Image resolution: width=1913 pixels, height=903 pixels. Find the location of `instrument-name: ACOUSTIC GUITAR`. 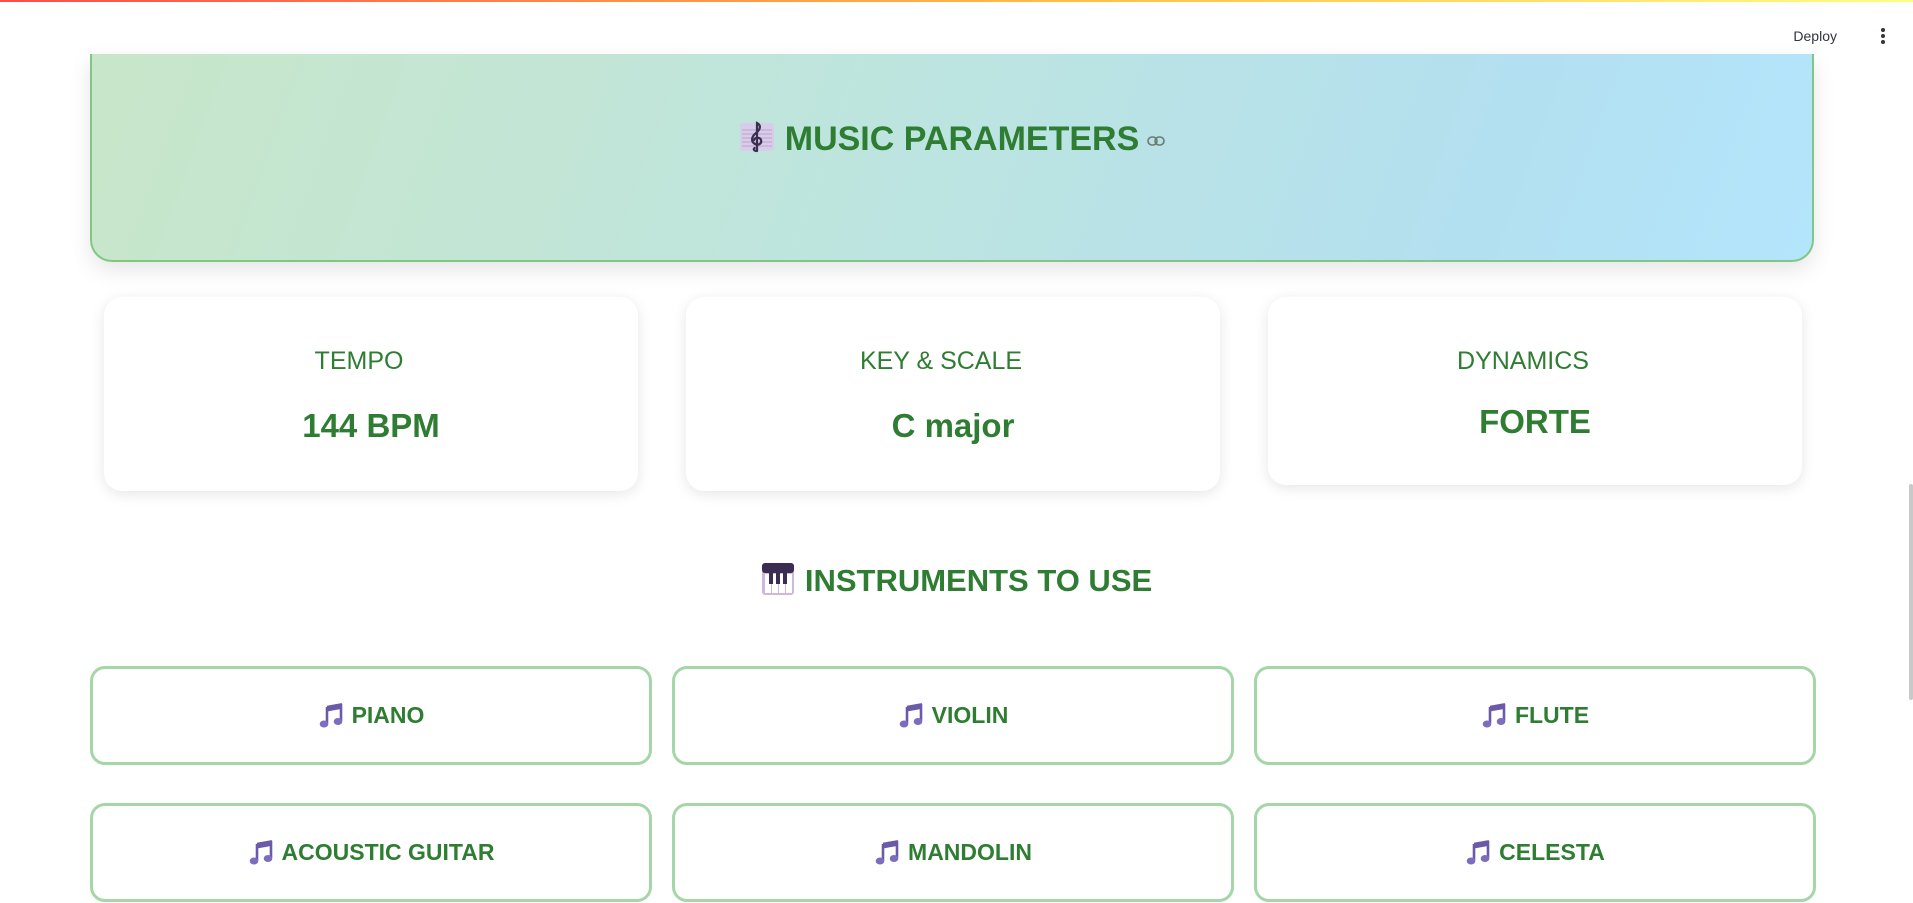

instrument-name: ACOUSTIC GUITAR is located at coordinates (388, 852).